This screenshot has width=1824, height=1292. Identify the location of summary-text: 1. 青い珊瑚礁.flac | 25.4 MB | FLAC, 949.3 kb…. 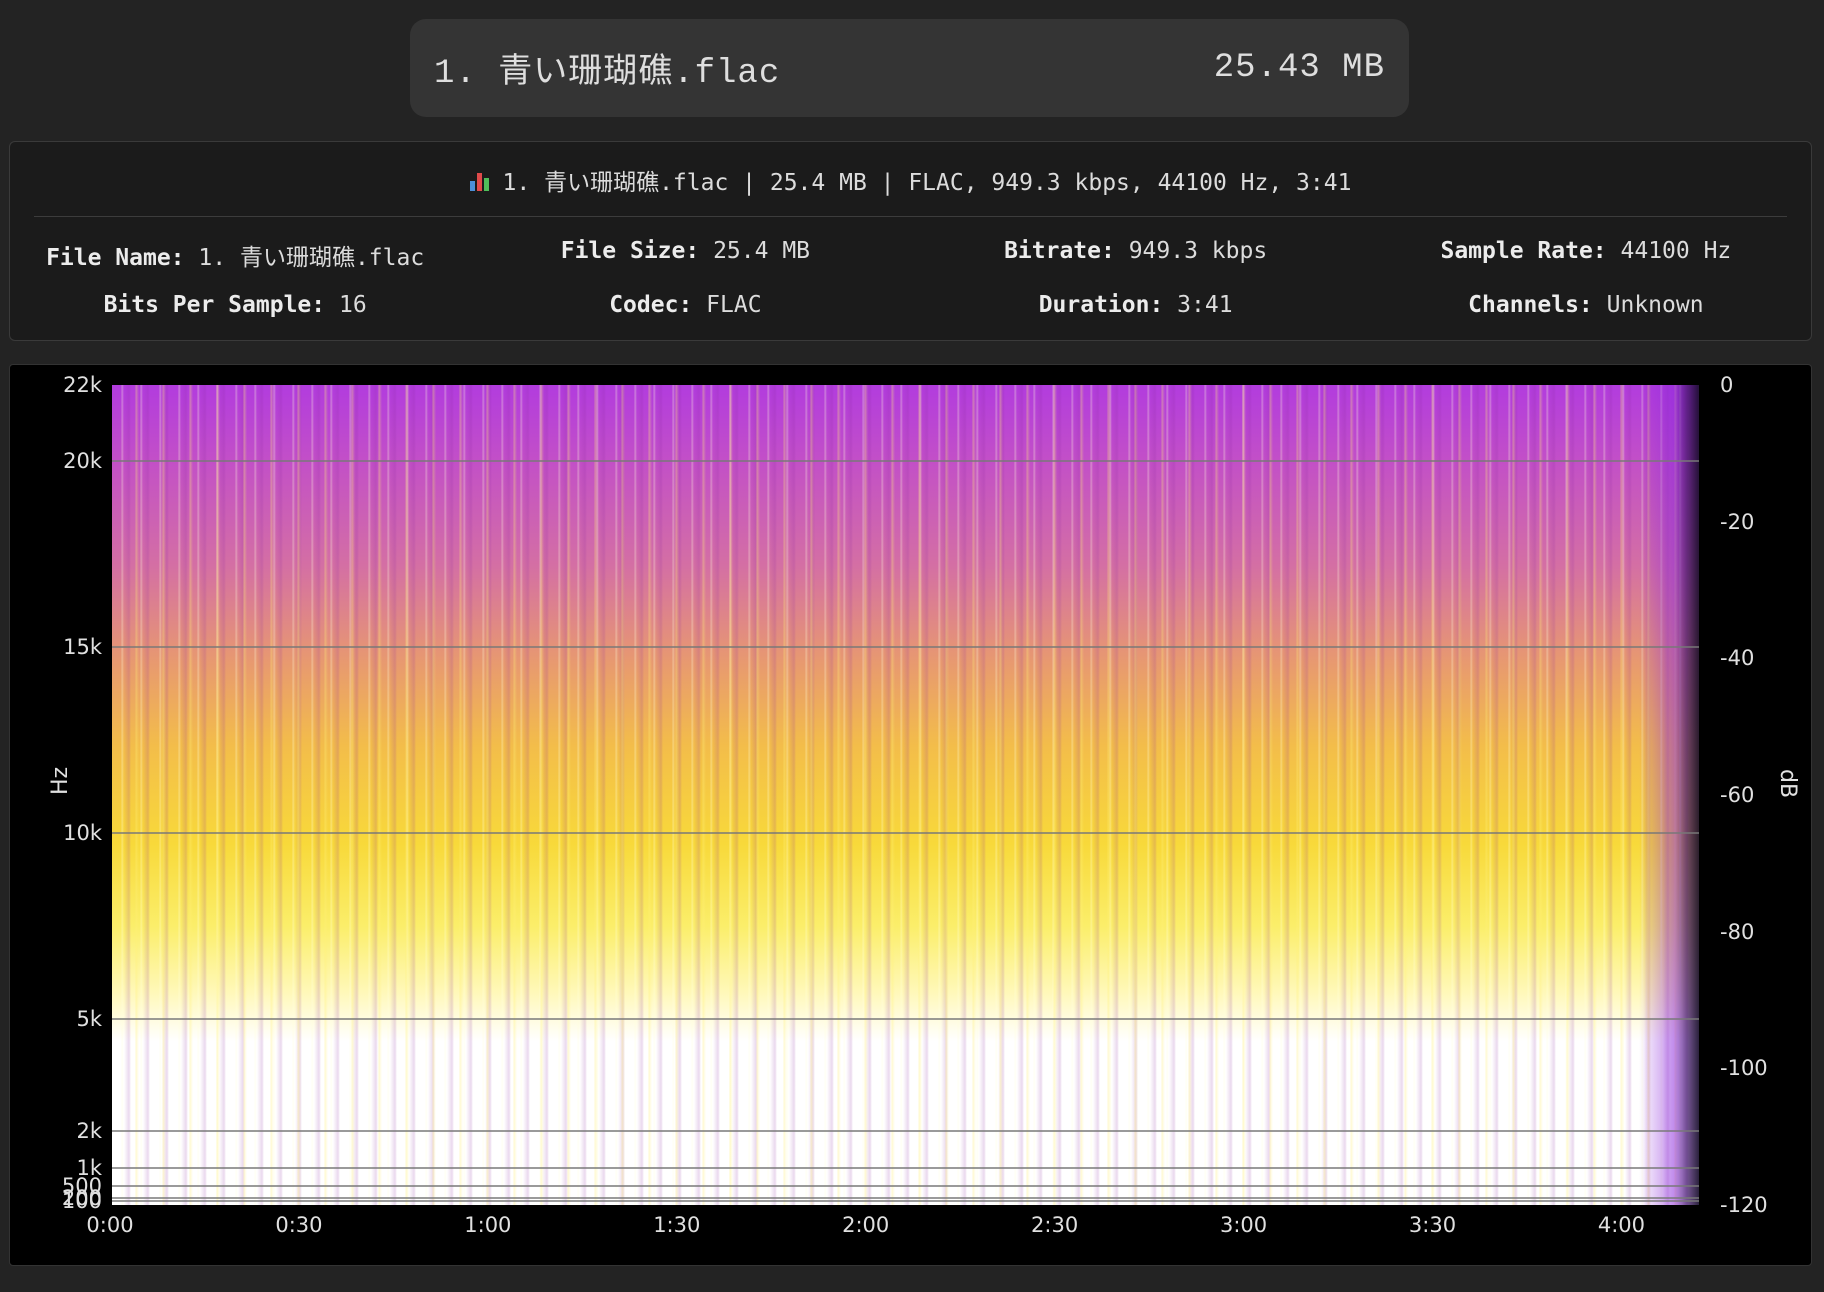
(927, 183).